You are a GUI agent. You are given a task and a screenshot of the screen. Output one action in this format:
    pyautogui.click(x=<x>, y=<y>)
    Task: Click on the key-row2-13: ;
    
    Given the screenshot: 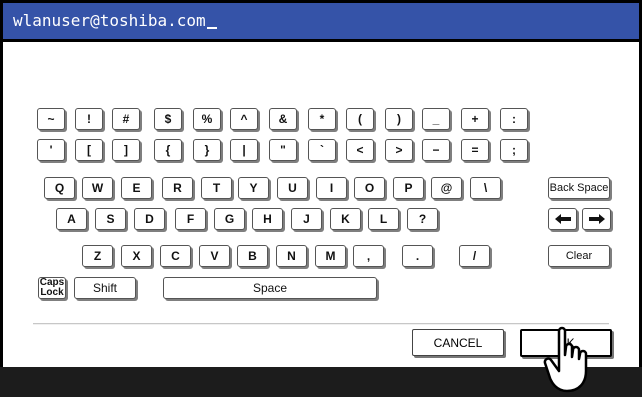 What is the action you would take?
    pyautogui.click(x=514, y=150)
    